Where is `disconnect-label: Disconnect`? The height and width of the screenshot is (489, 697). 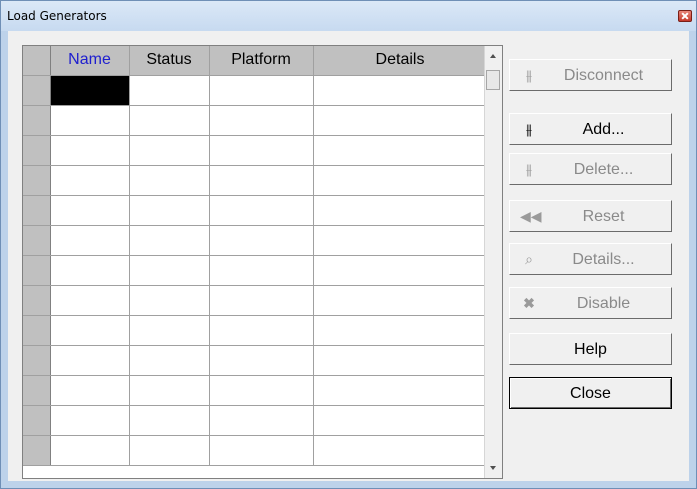
disconnect-label: Disconnect is located at coordinates (603, 75).